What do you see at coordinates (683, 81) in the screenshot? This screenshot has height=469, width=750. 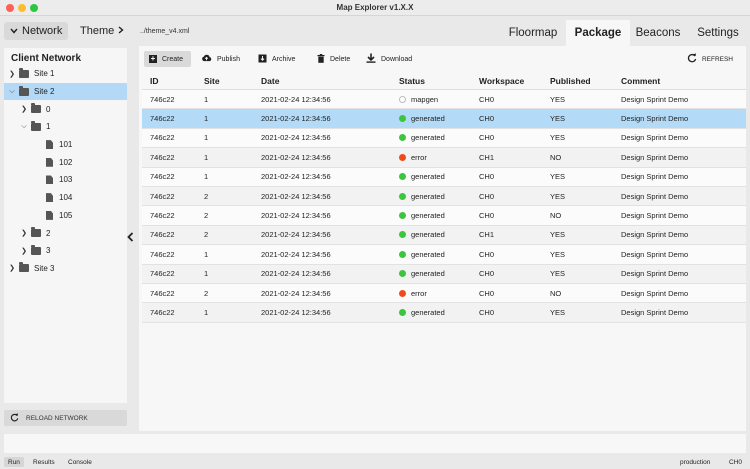 I see `column-header-comment: Comment` at bounding box center [683, 81].